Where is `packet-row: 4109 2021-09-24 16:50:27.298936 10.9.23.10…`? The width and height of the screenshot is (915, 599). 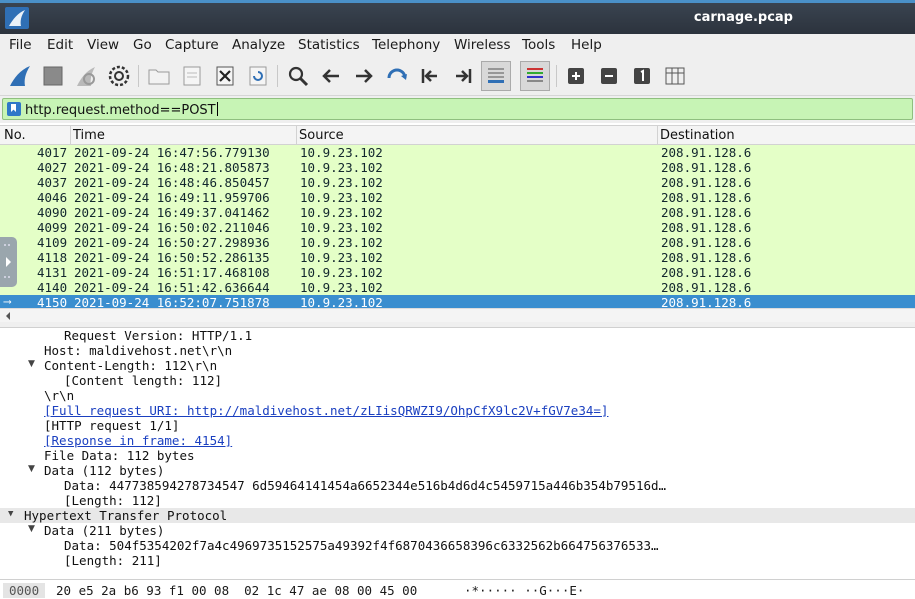 packet-row: 4109 2021-09-24 16:50:27.298936 10.9.23.10… is located at coordinates (457, 242).